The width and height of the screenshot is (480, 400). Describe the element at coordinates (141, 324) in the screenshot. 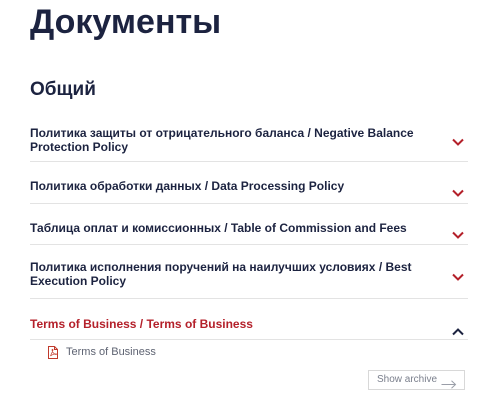

I see `accordion-item-label: Terms of Business / Terms of Business` at that location.